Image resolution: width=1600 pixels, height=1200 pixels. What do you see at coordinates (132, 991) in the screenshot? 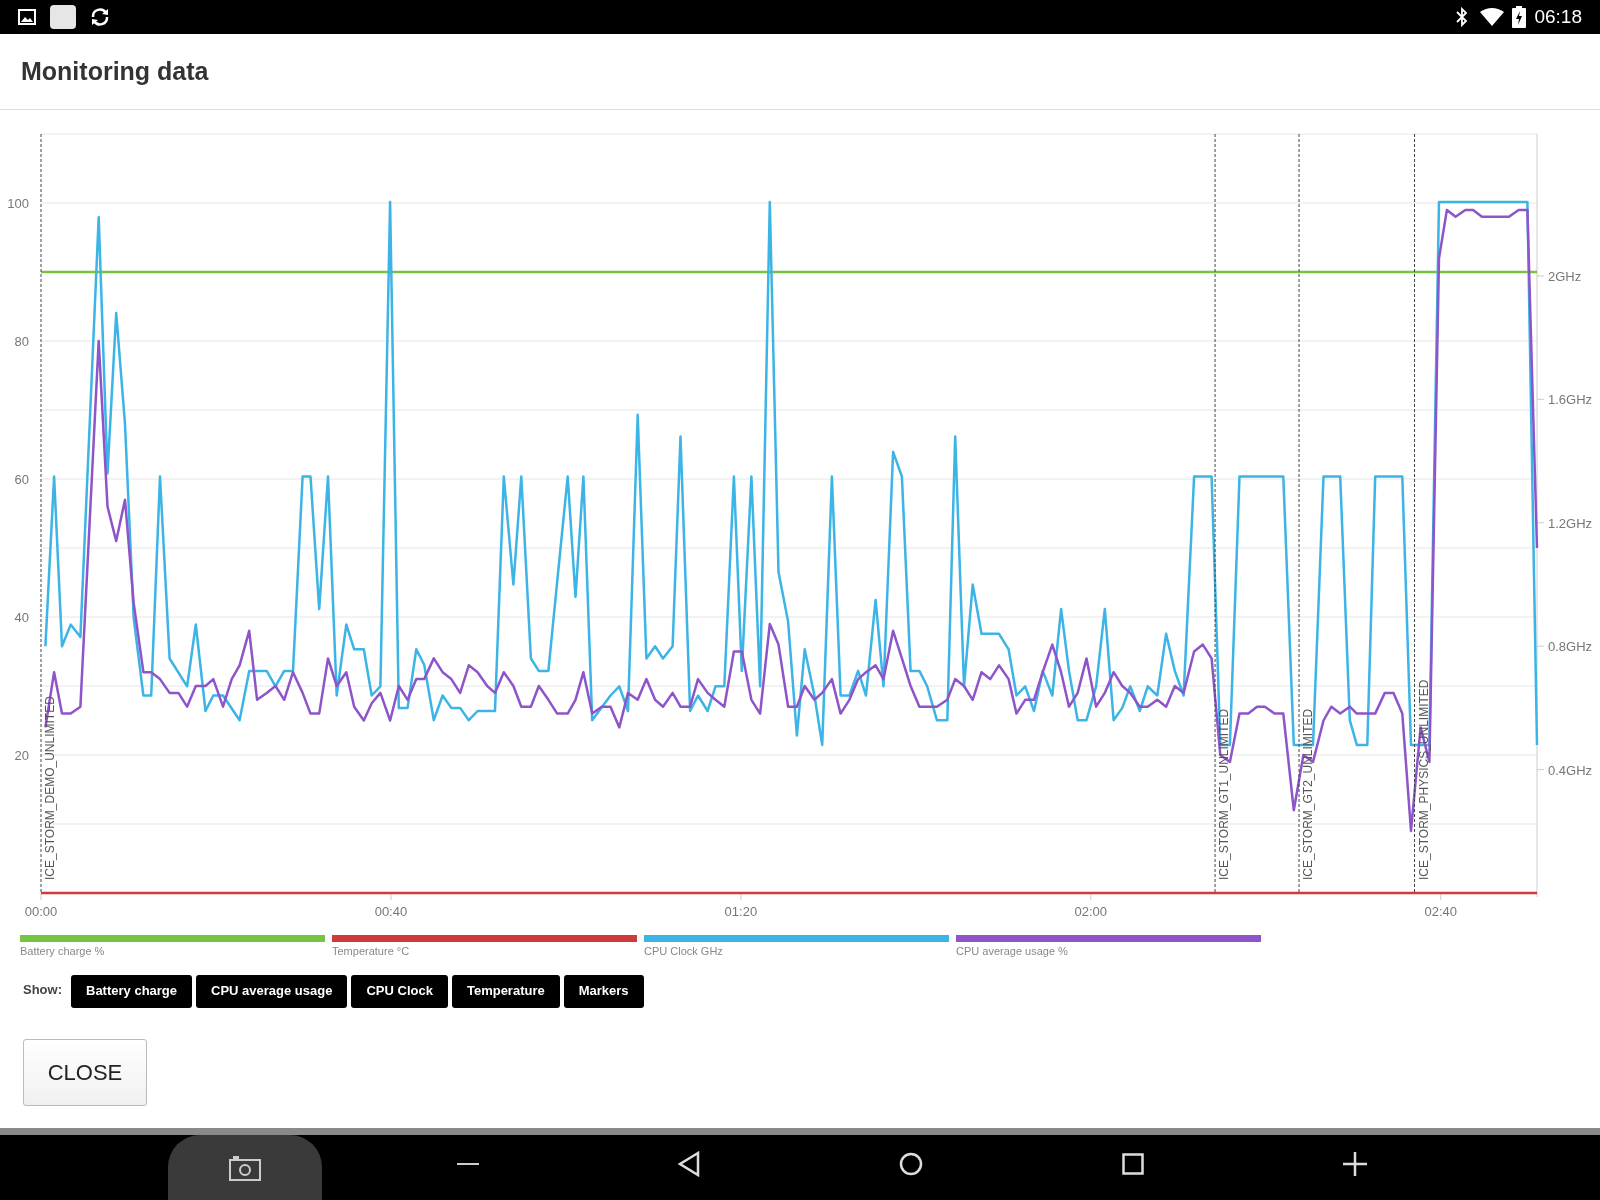
I see `toggle-button: Battery charge` at bounding box center [132, 991].